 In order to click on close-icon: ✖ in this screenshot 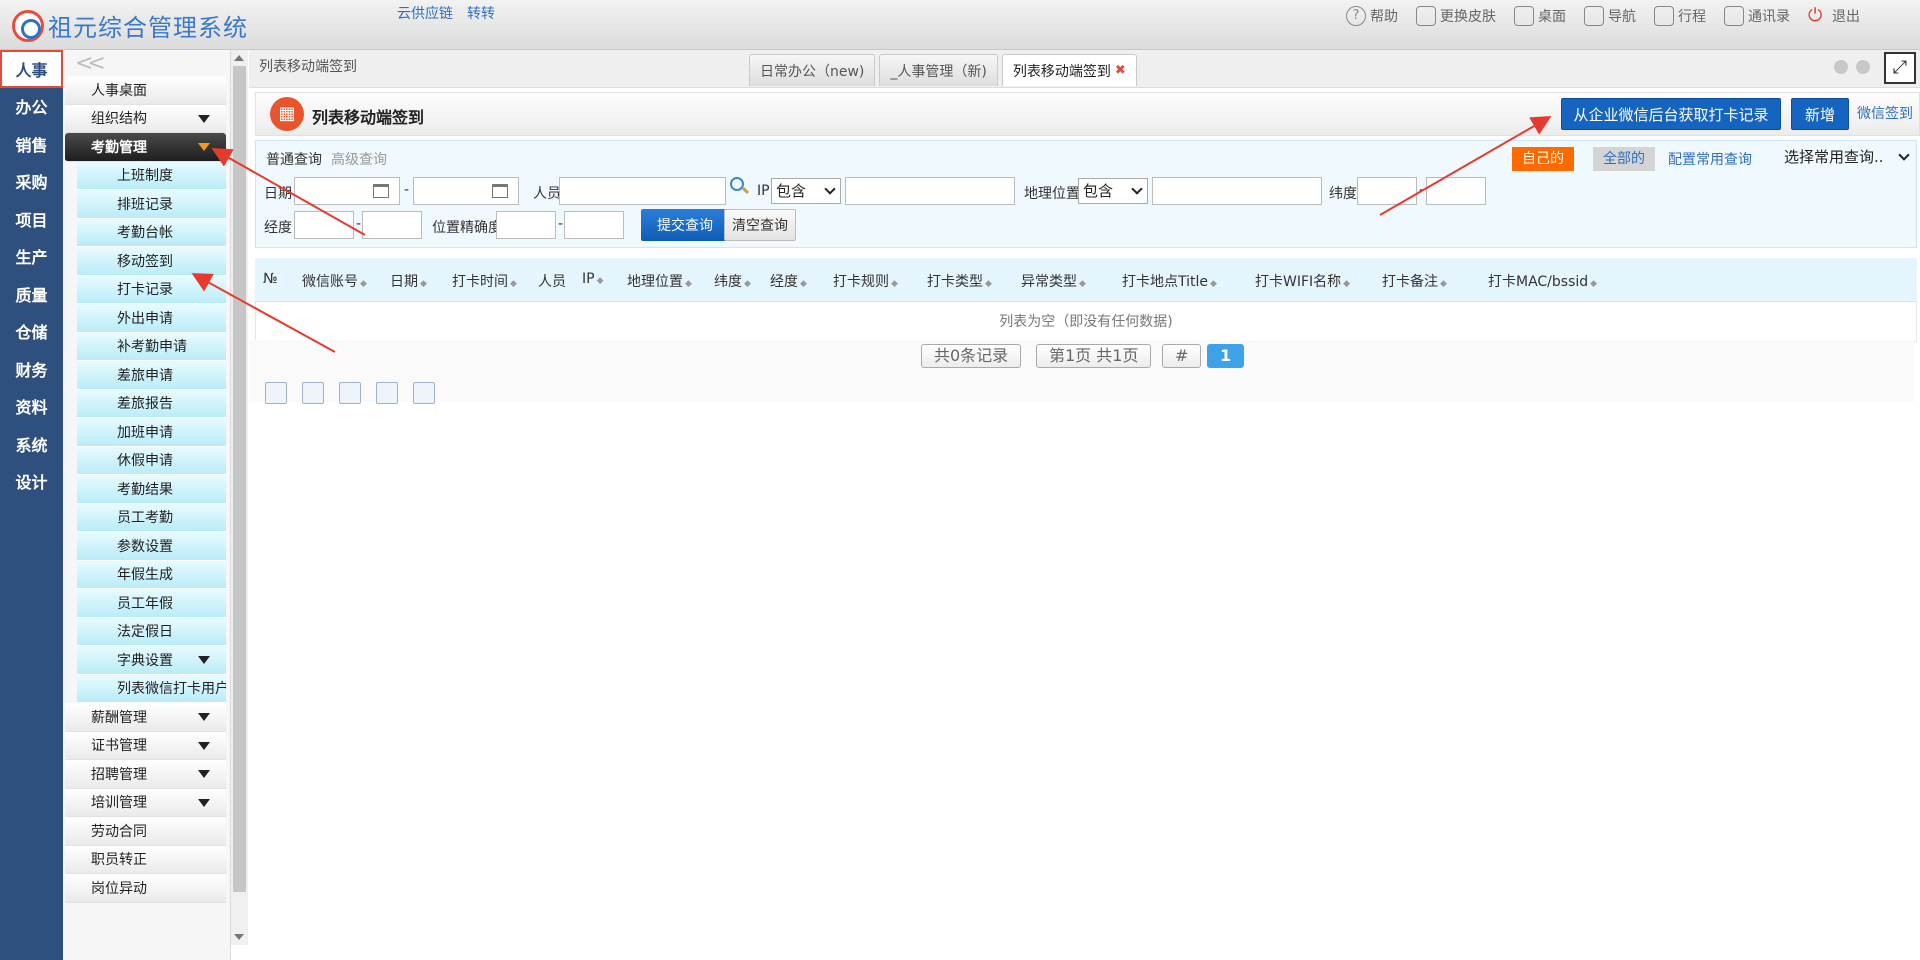, I will do `click(1120, 70)`.